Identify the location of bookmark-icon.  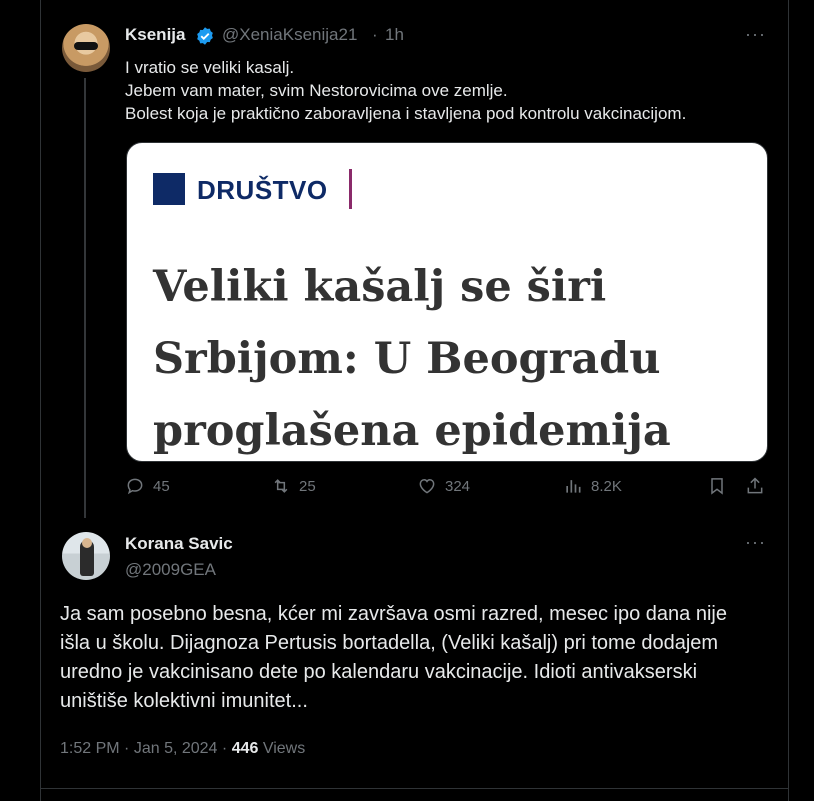
(717, 486).